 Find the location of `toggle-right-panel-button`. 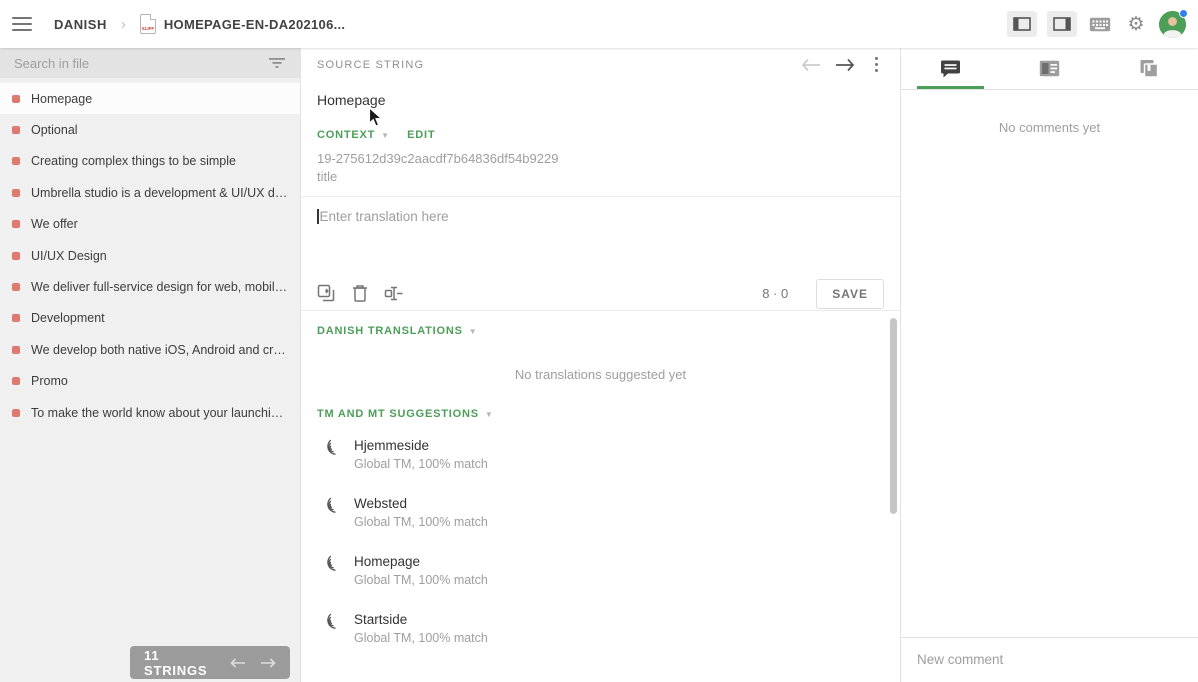

toggle-right-panel-button is located at coordinates (1062, 24).